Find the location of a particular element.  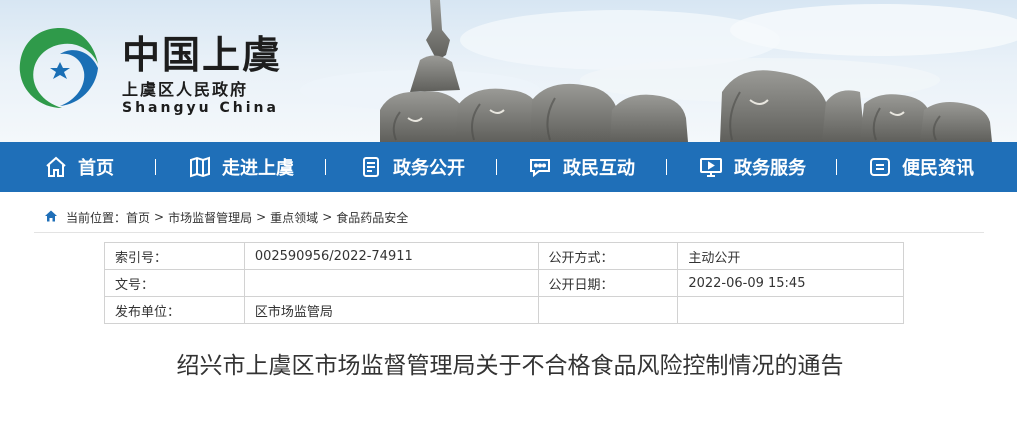

index-label: 索引号： is located at coordinates (174, 256).